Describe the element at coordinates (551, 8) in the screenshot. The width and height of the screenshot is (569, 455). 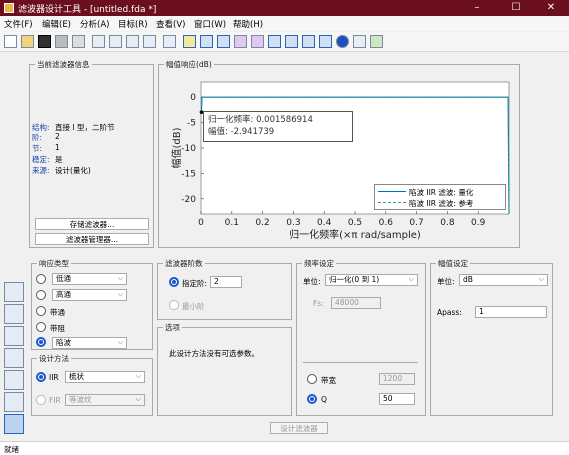
I see `close-button: ✕` at that location.